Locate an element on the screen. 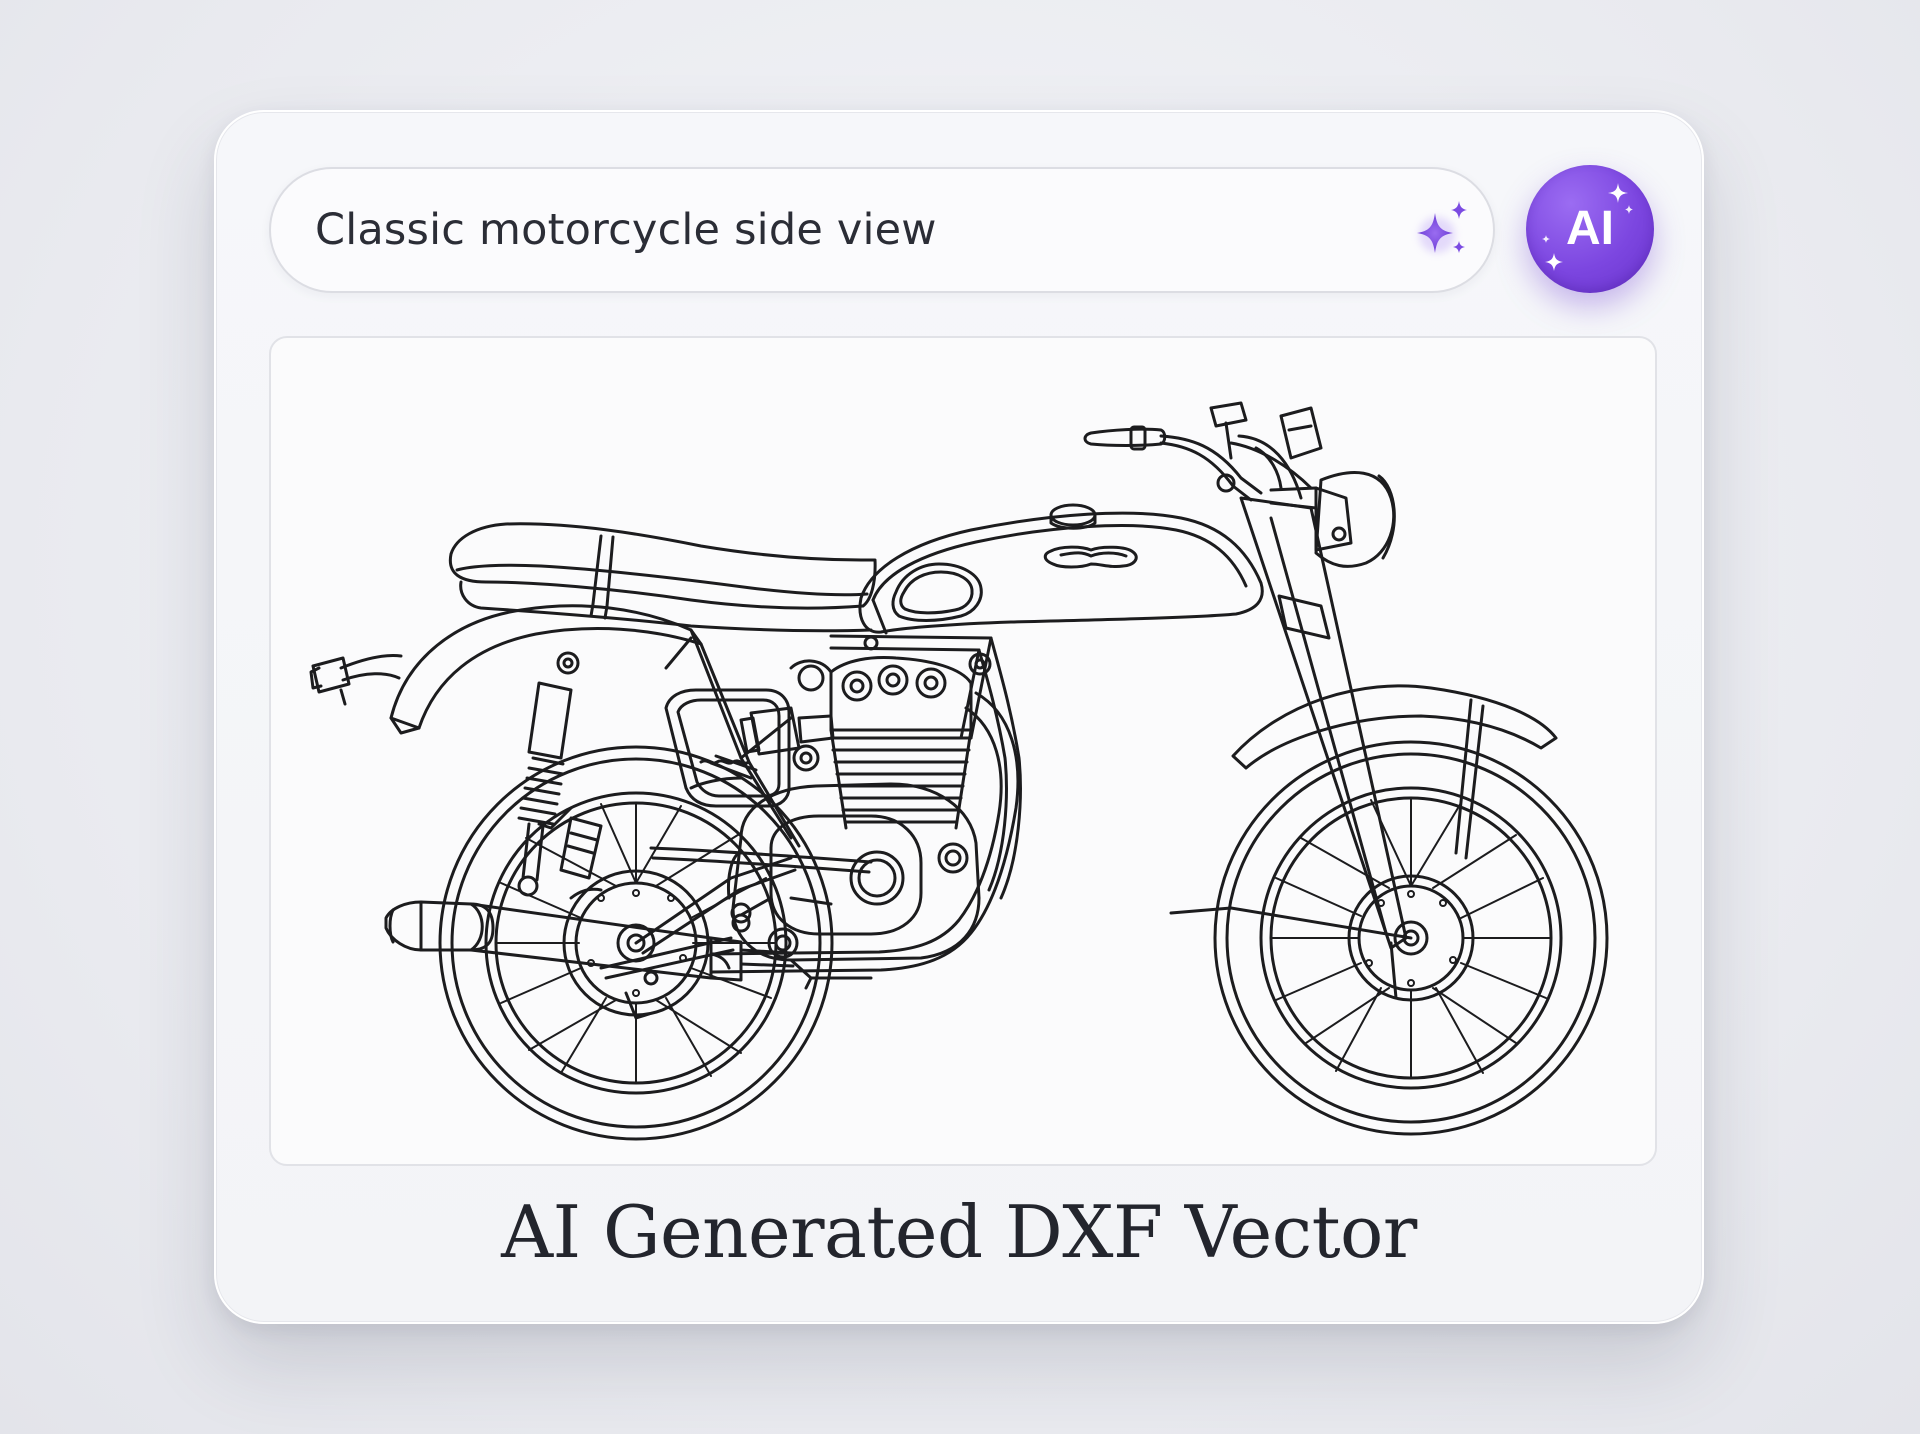  prompt-input: Classic motorcycle side view is located at coordinates (882, 230).